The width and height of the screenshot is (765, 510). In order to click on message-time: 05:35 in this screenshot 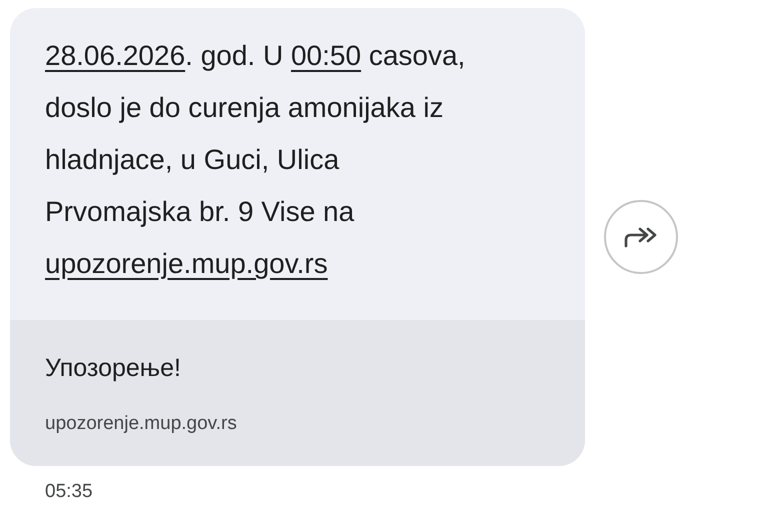, I will do `click(69, 492)`.